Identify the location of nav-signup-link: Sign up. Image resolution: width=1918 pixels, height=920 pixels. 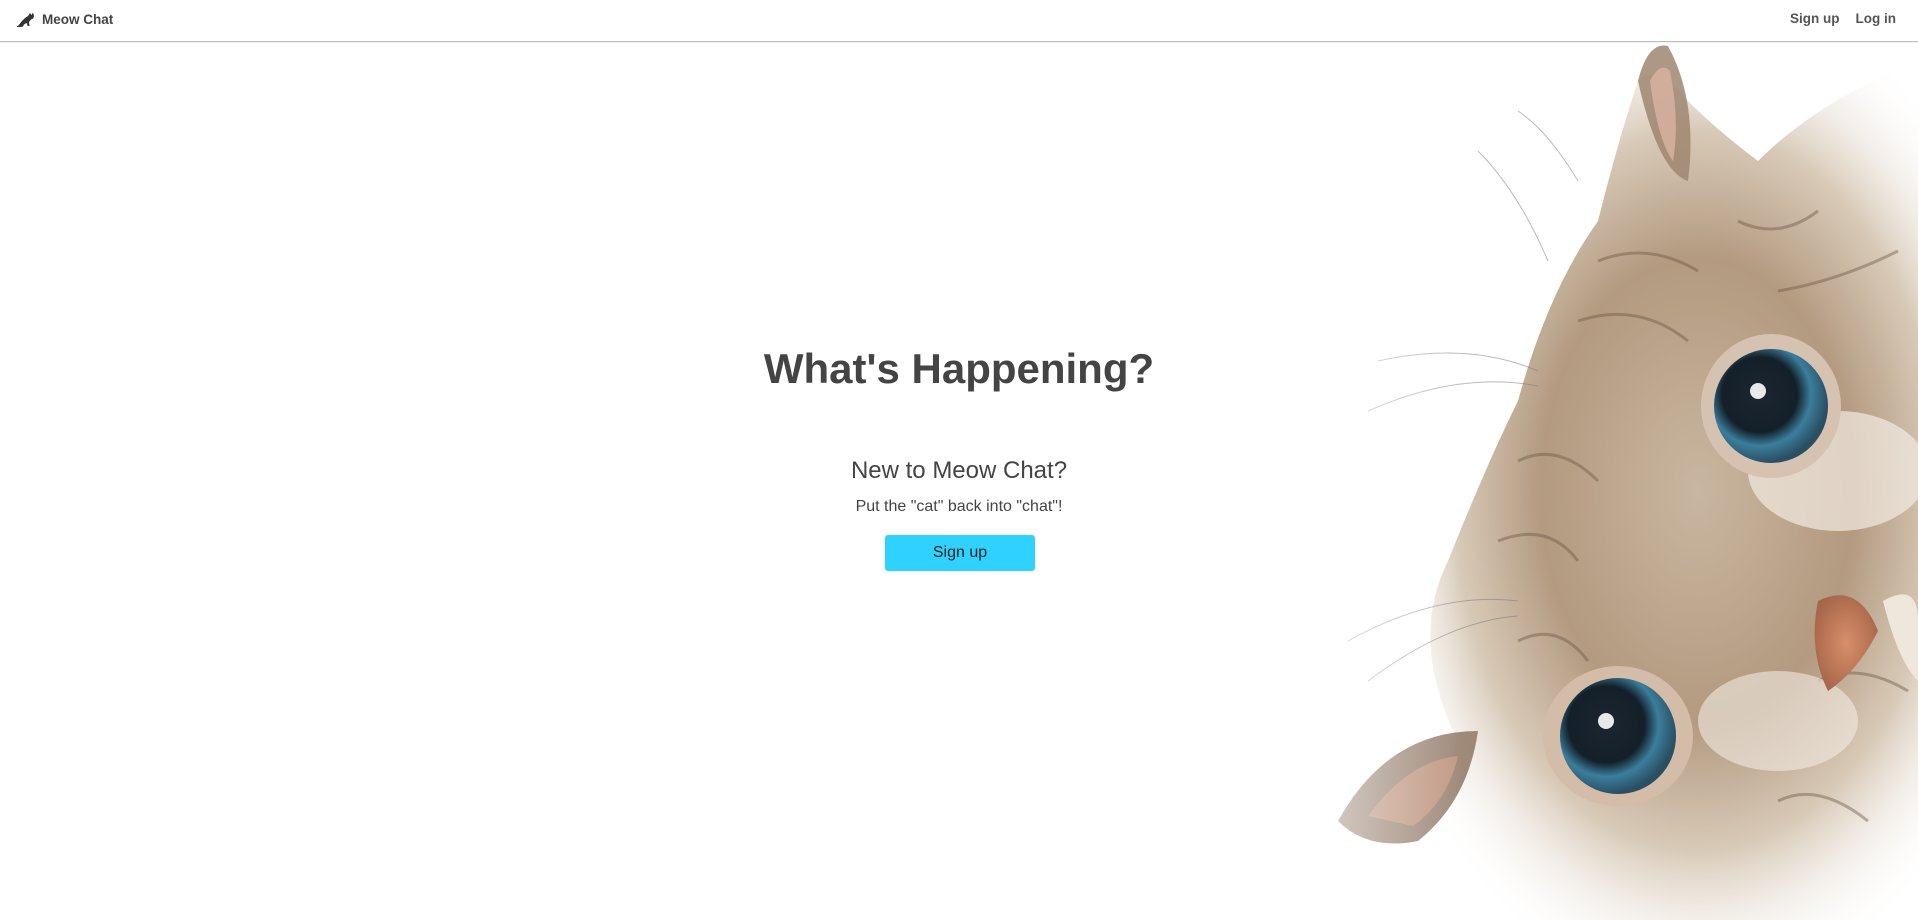
(1815, 18).